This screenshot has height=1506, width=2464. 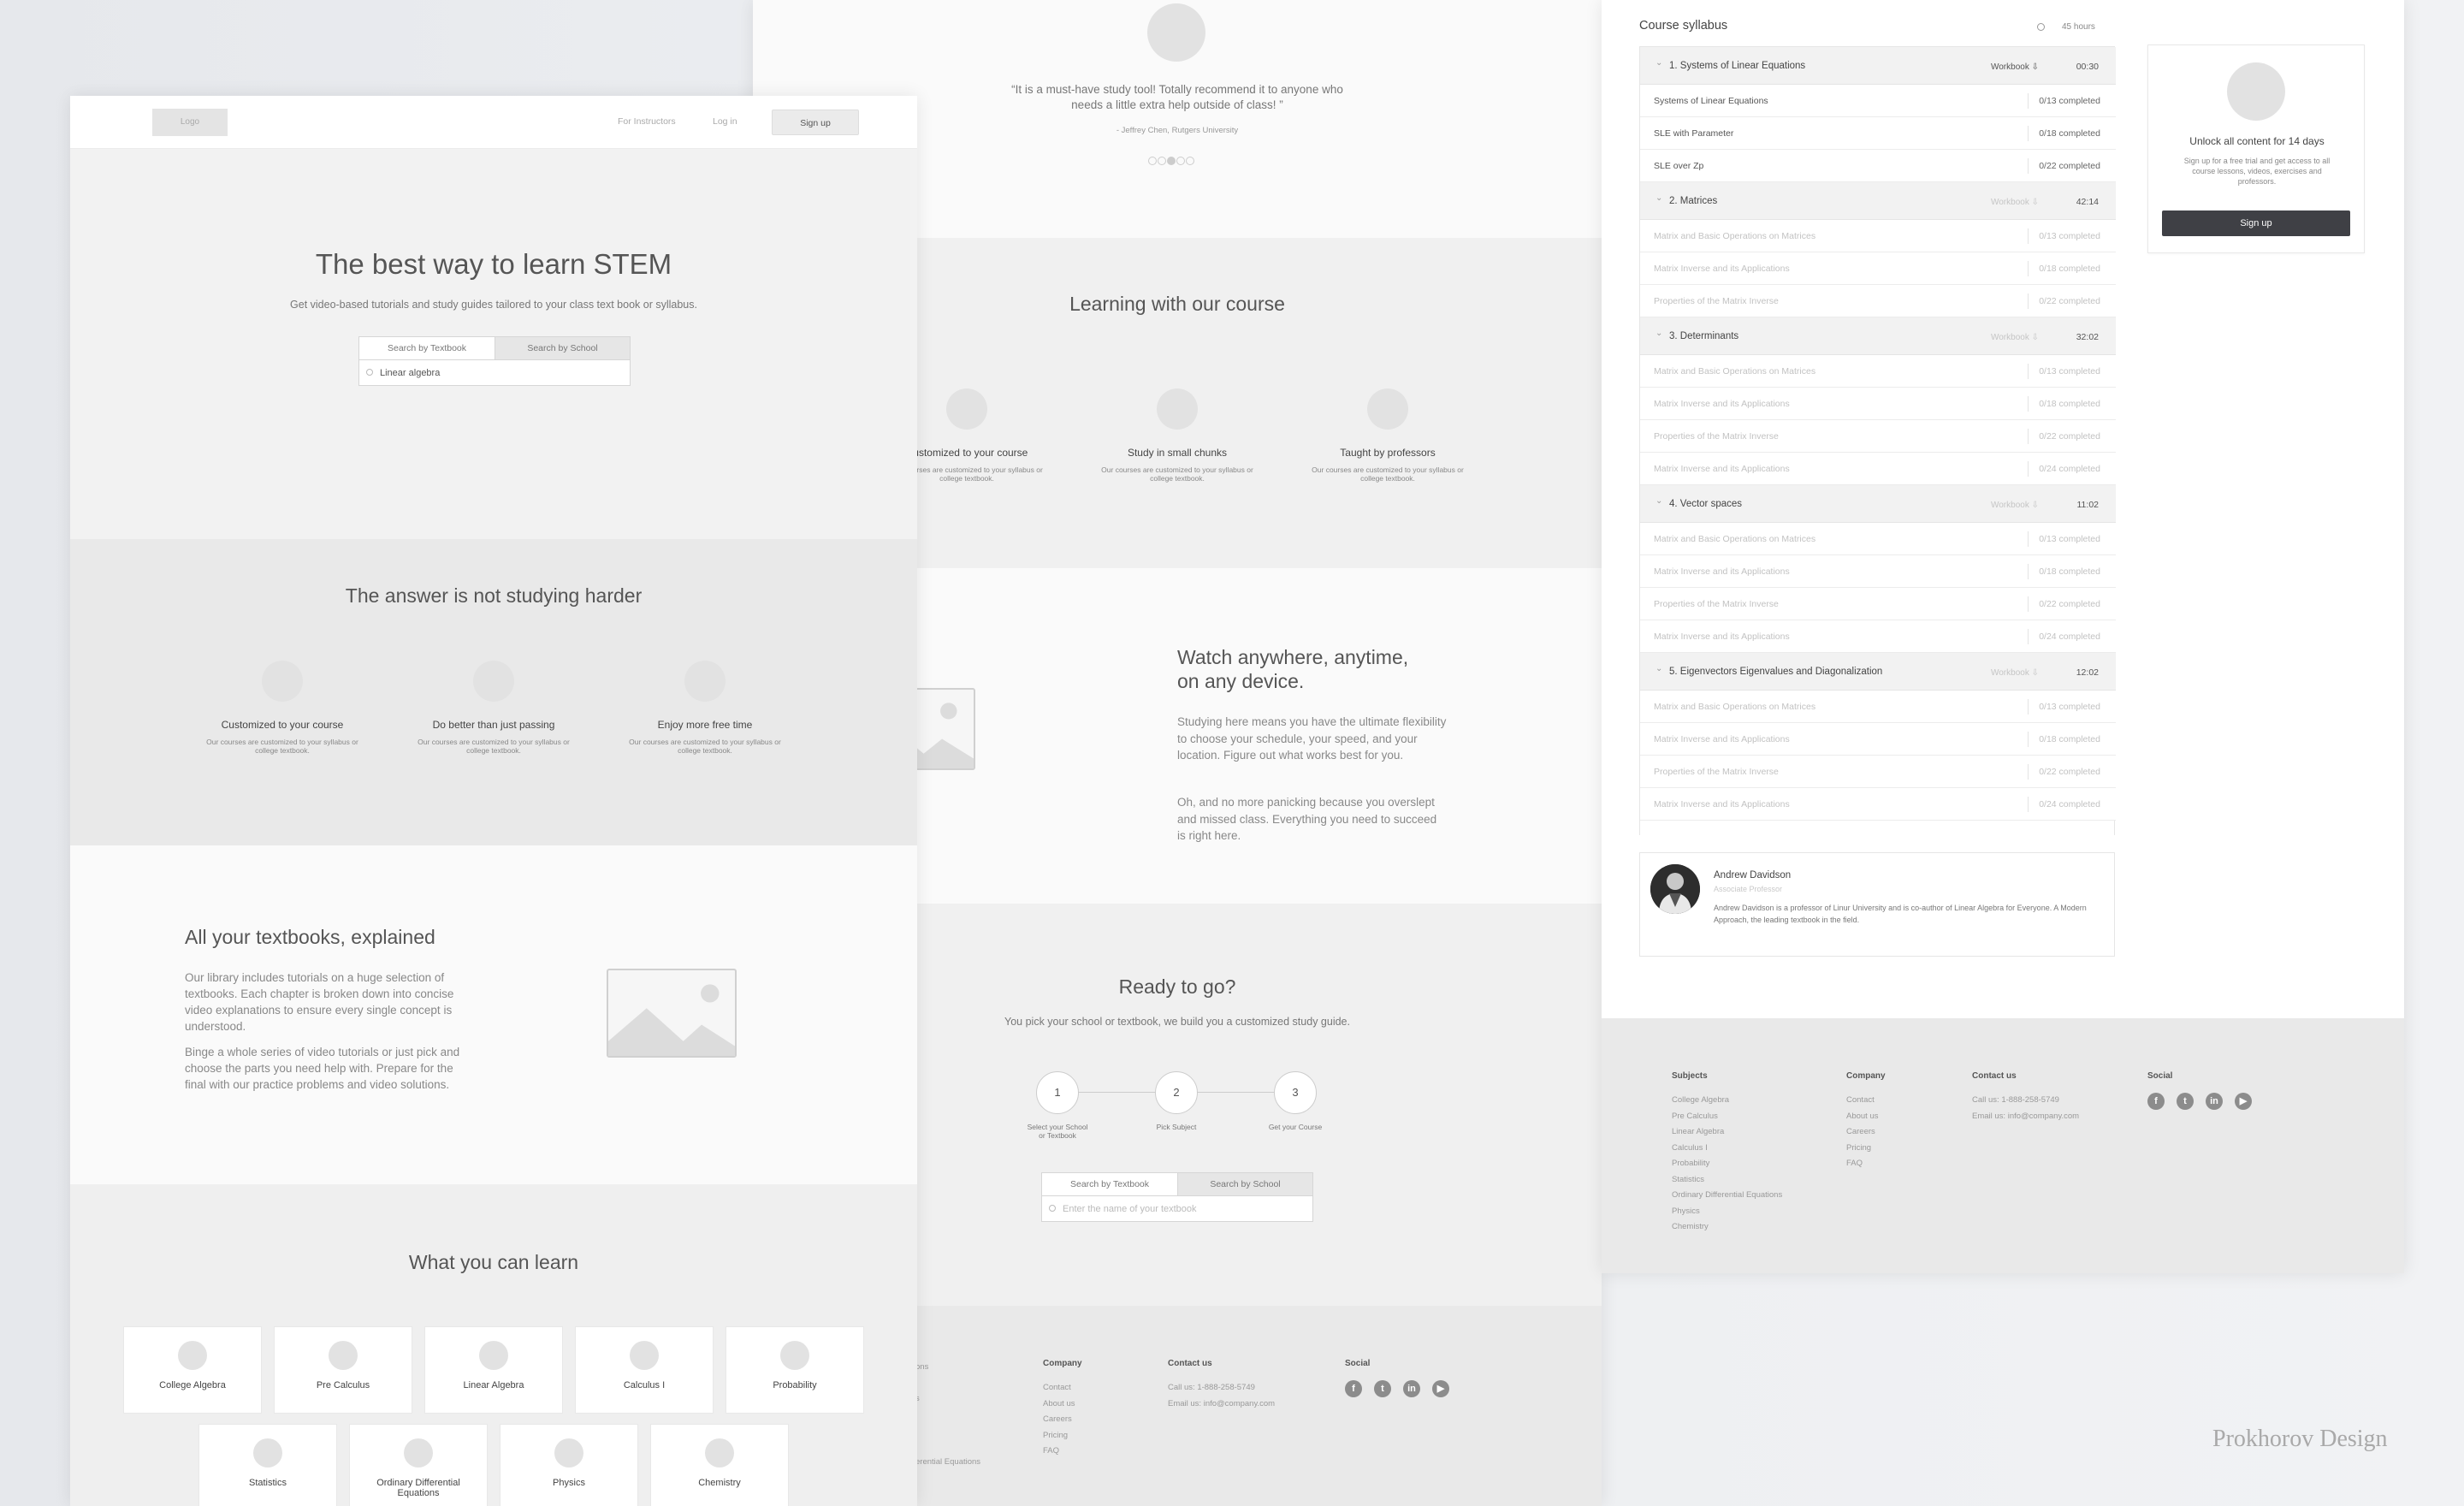 I want to click on search-icon, so click(x=2041, y=27).